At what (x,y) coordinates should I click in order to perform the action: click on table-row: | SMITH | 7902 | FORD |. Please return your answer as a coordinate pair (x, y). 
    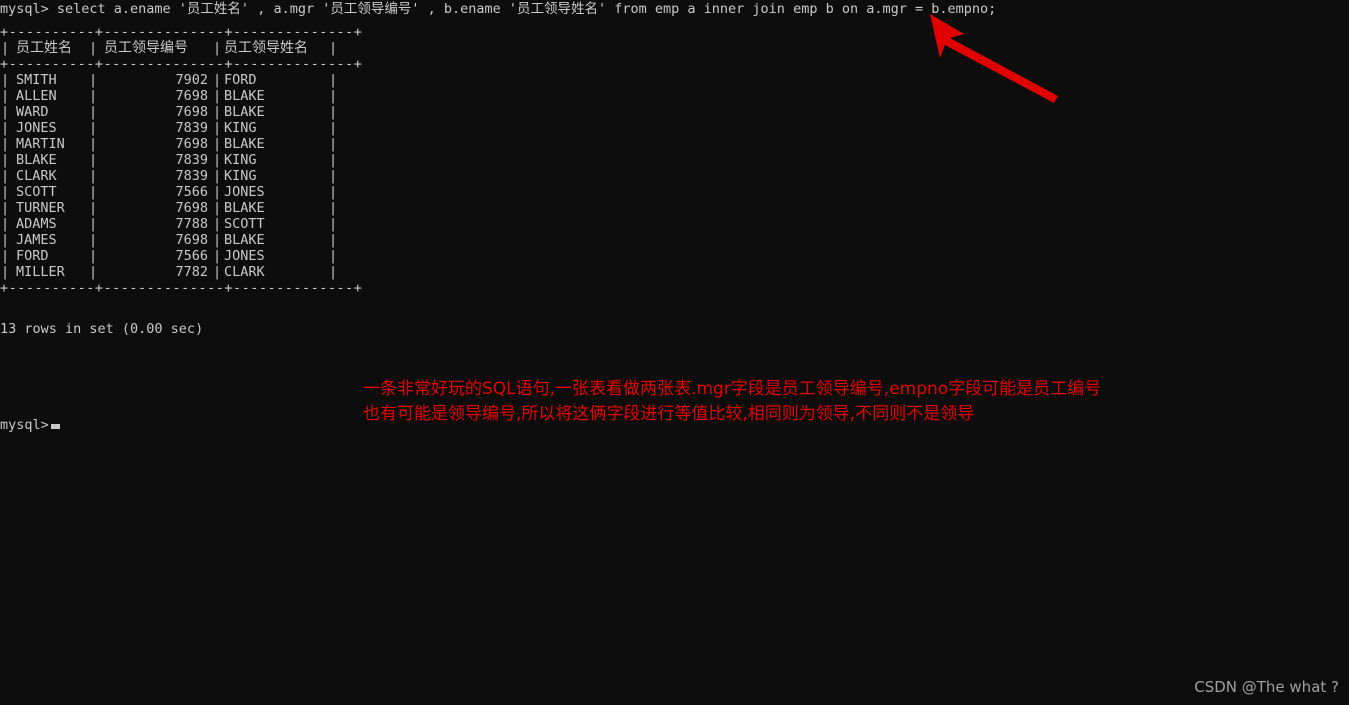
    Looking at the image, I should click on (181, 80).